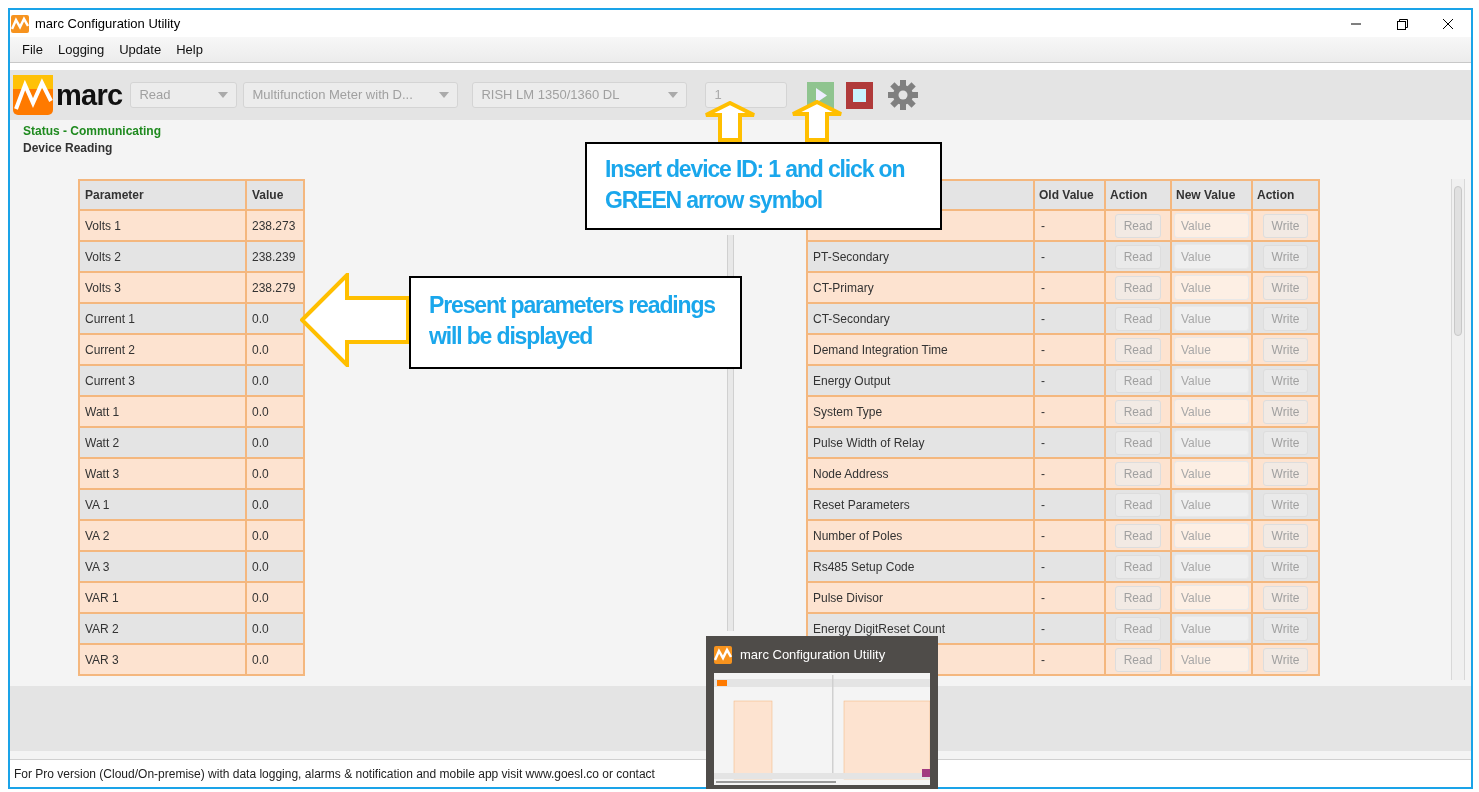  What do you see at coordinates (162, 659) in the screenshot?
I see `table-cell: VAR 3` at bounding box center [162, 659].